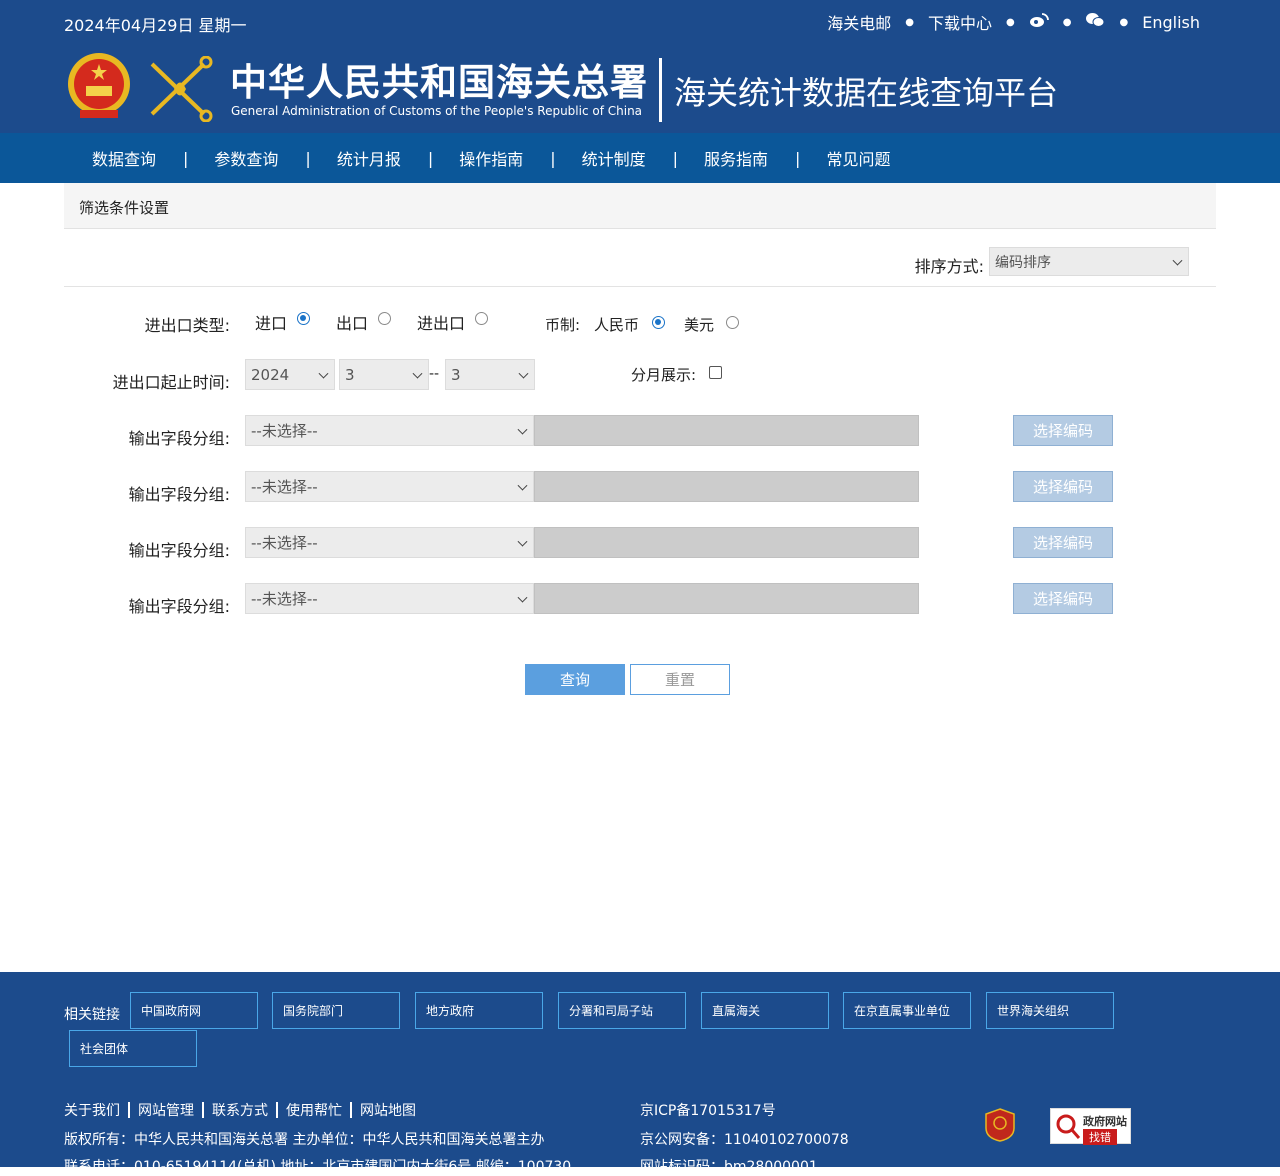 The image size is (1280, 1176). What do you see at coordinates (92, 1110) in the screenshot?
I see `footer-link-about: 关于我们` at bounding box center [92, 1110].